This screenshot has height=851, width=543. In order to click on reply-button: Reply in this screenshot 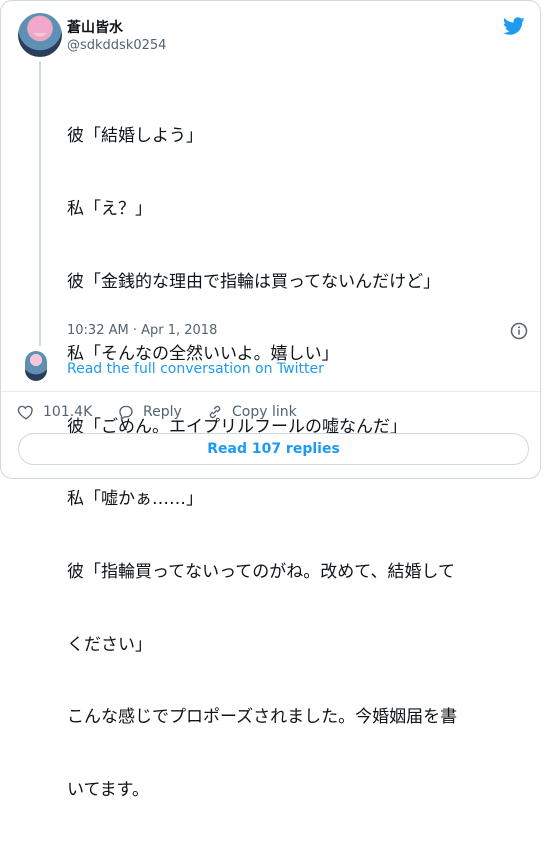, I will do `click(149, 412)`.